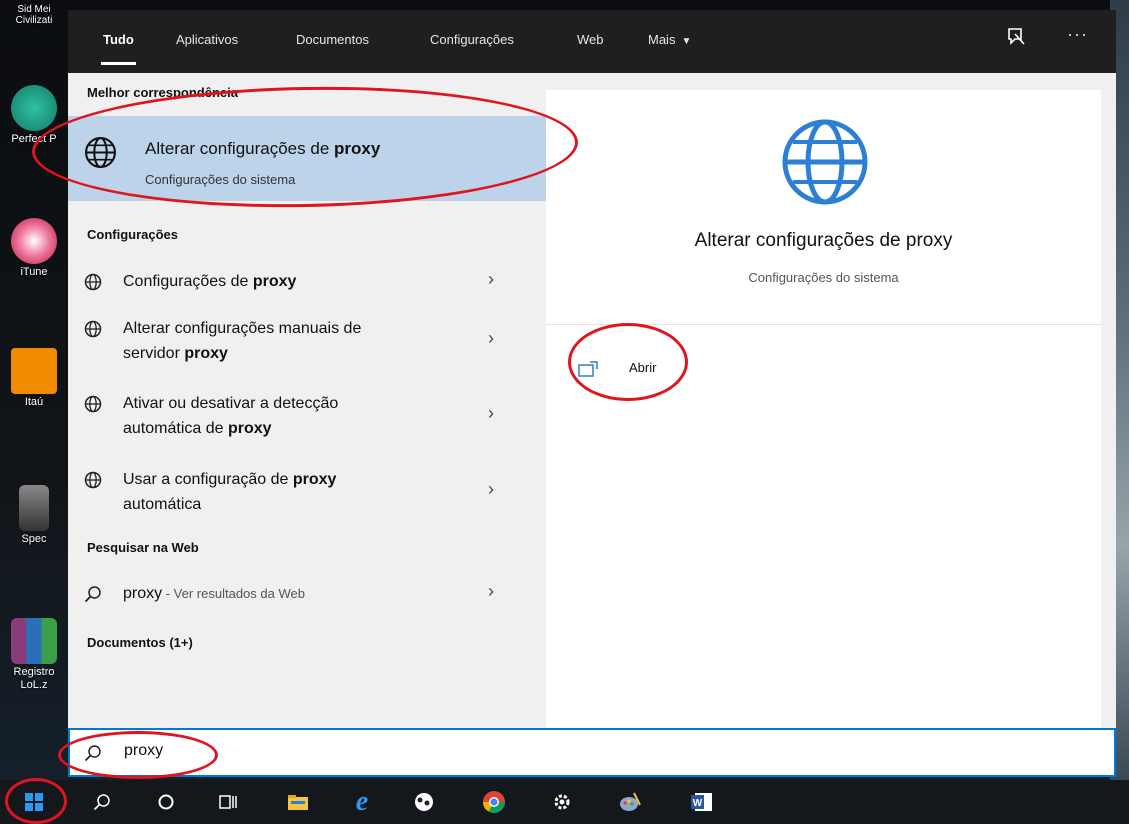 The image size is (1129, 824). I want to click on preview-title: Alterar configurações de proxy, so click(823, 240).